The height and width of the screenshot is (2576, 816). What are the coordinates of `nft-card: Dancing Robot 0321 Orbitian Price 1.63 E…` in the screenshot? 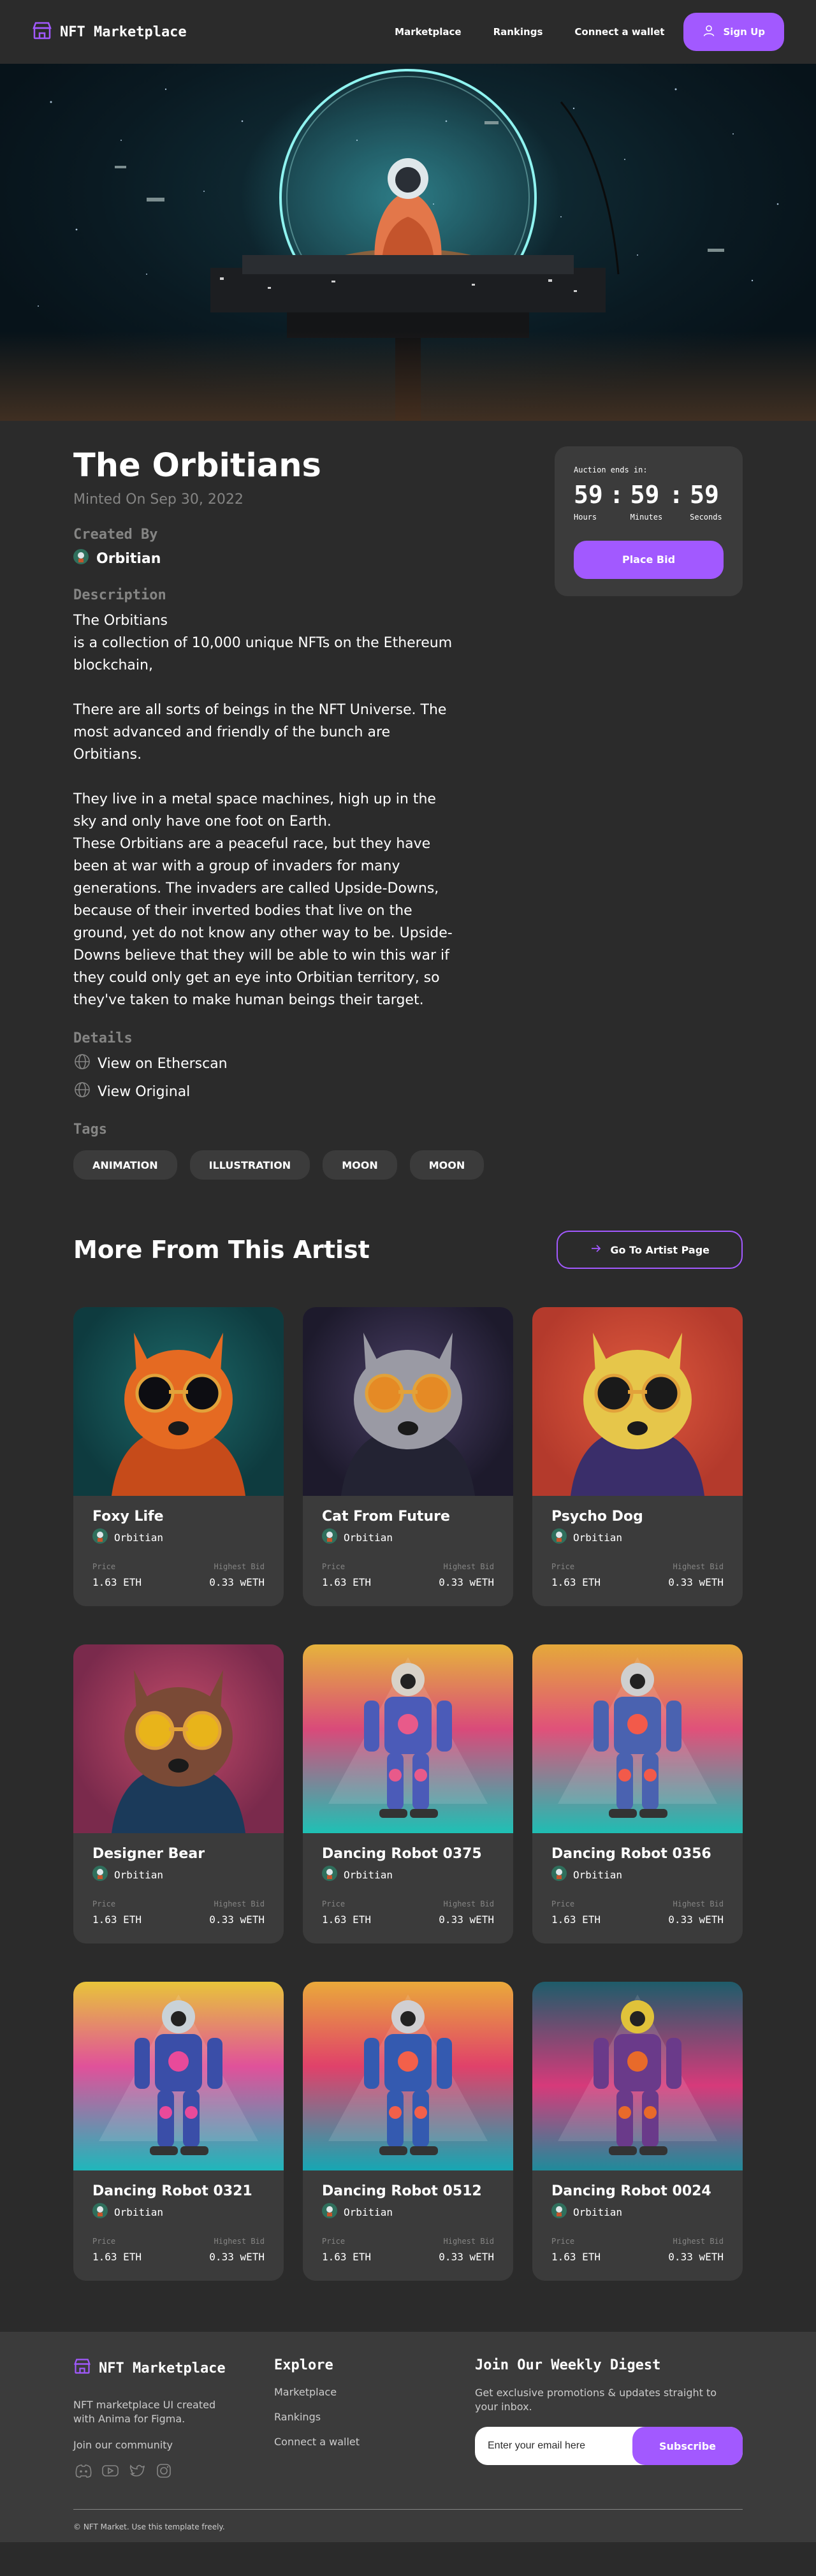 It's located at (178, 2131).